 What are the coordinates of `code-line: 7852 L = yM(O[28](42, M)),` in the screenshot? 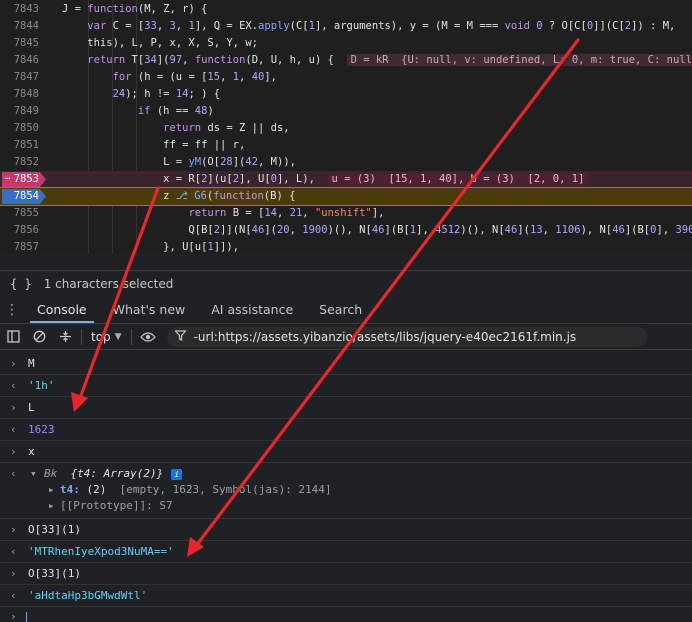 It's located at (346, 162).